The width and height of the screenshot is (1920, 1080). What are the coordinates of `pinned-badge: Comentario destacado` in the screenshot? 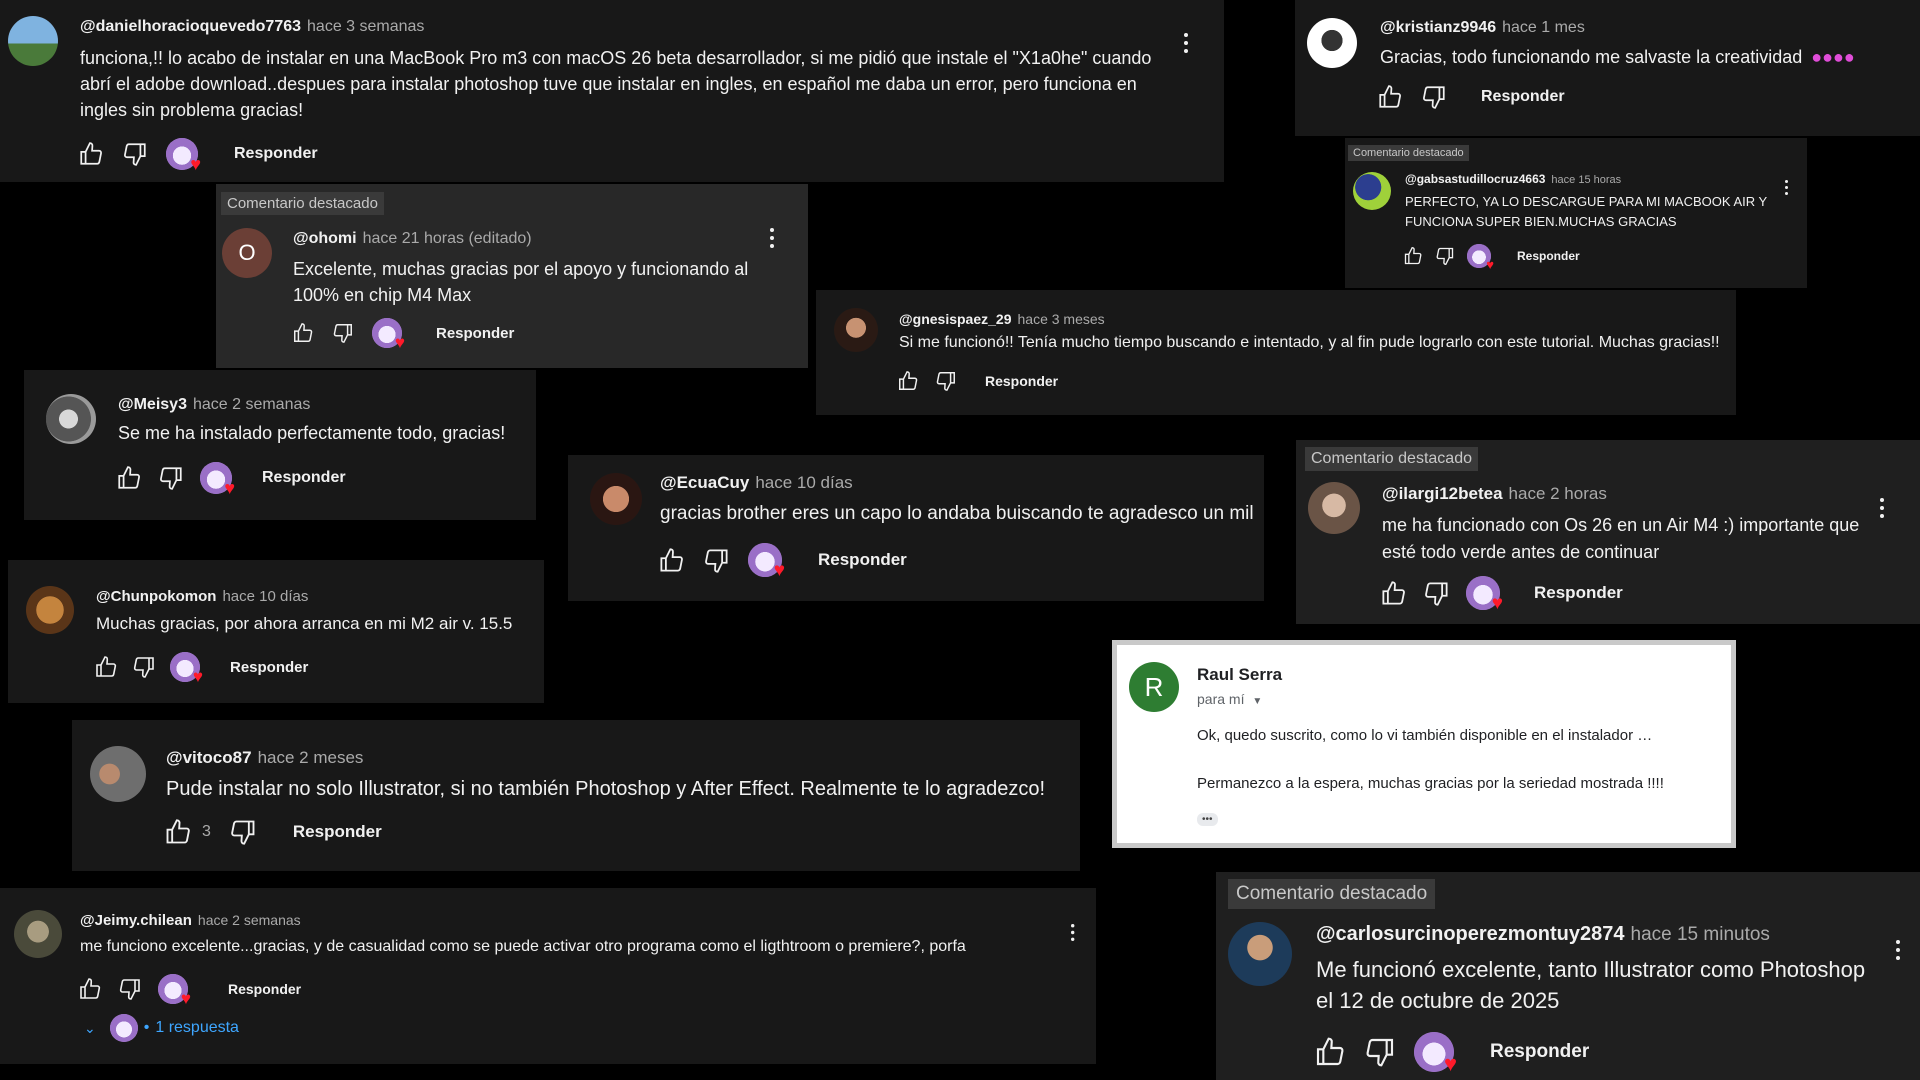 It's located at (1332, 894).